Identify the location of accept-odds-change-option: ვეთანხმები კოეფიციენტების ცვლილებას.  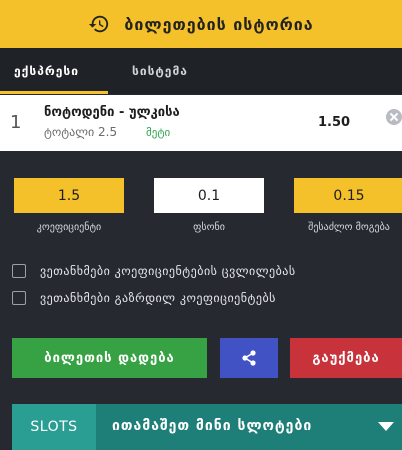
(154, 271).